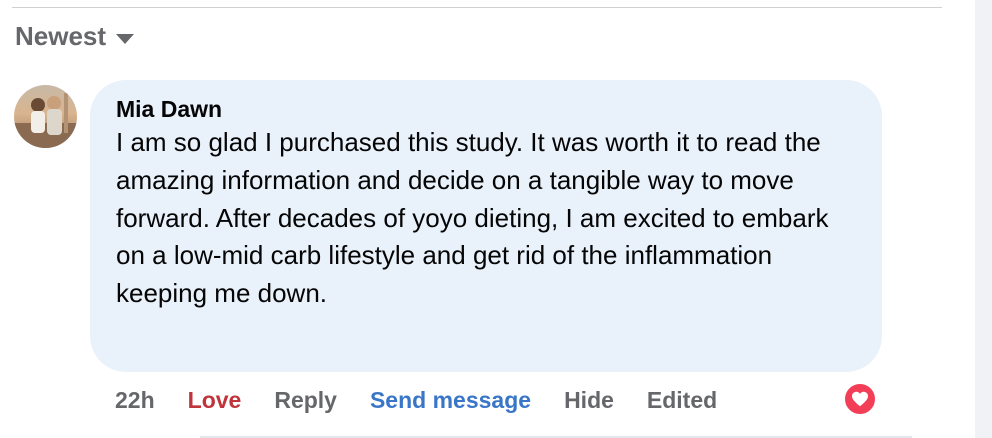 The width and height of the screenshot is (992, 438). I want to click on edited-label: Edited, so click(682, 400).